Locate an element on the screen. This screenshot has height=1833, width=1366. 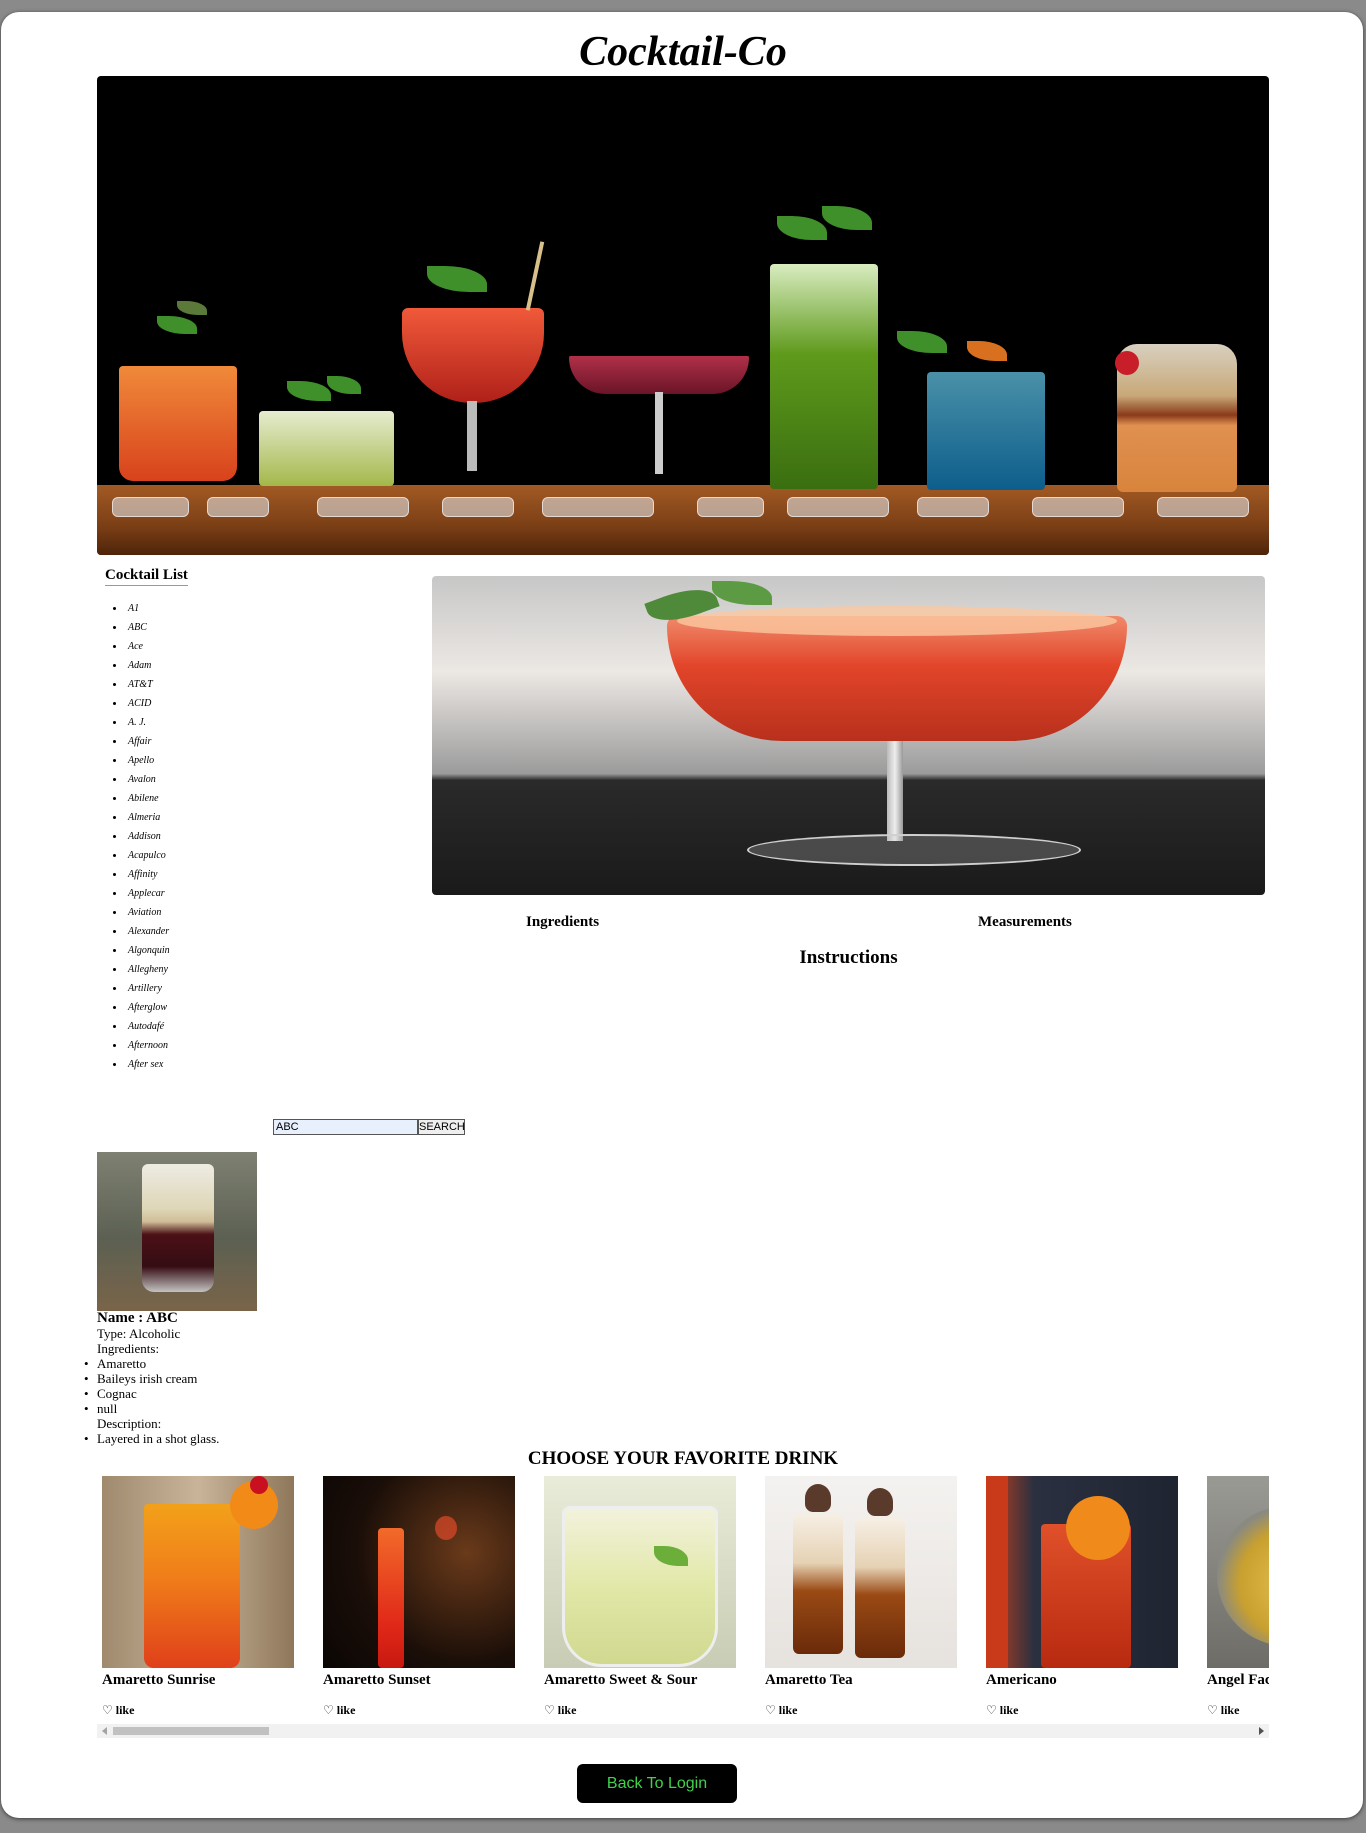
result-ingredient: Baileys irish cream is located at coordinates (151, 1378).